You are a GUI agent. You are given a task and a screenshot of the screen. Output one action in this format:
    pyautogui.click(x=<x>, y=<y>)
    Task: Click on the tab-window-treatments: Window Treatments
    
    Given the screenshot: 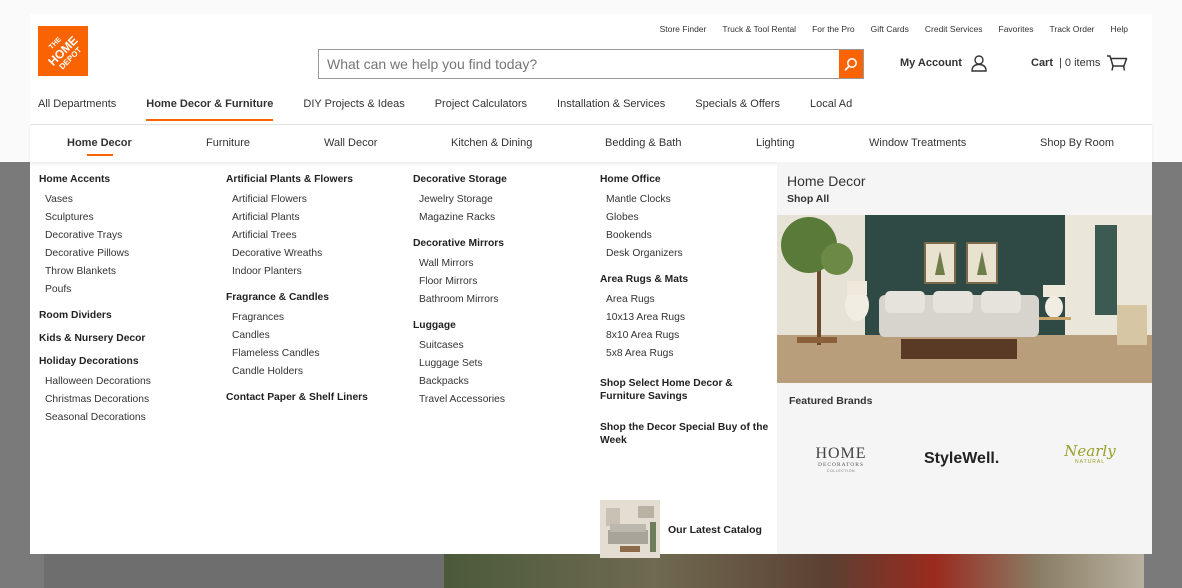 What is the action you would take?
    pyautogui.click(x=917, y=143)
    